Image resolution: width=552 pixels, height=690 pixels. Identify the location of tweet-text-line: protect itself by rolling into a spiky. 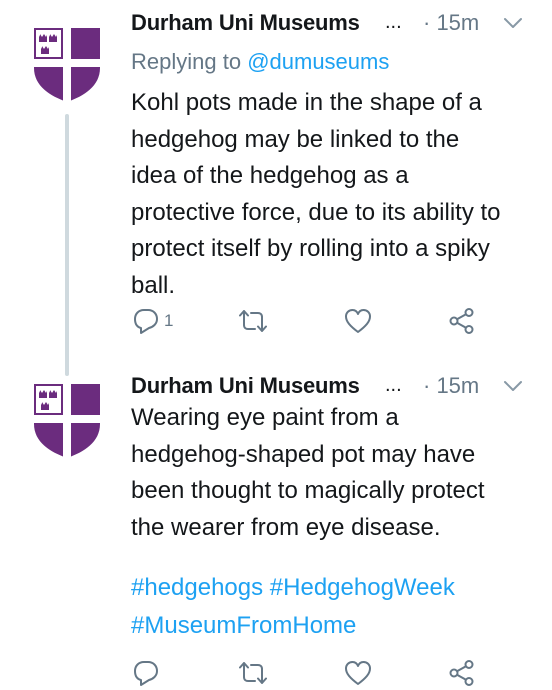
(310, 248).